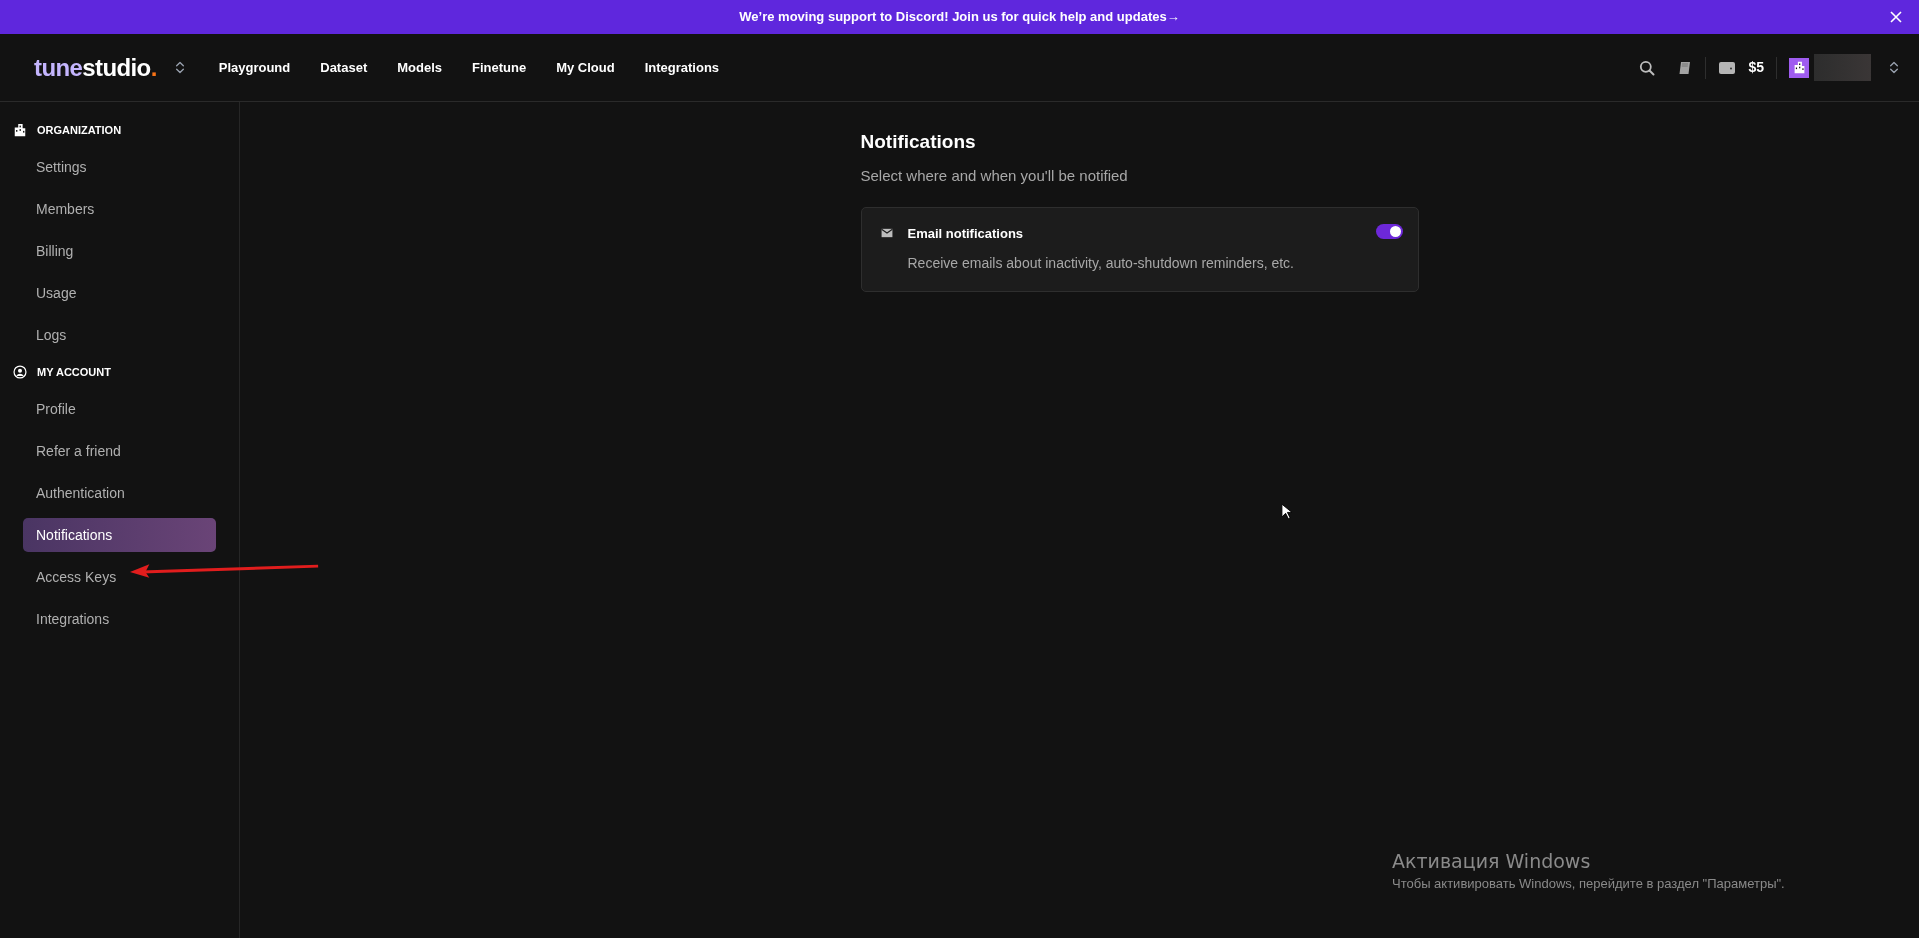  Describe the element at coordinates (74, 372) in the screenshot. I see `section-heading: MY ACCOUNT` at that location.